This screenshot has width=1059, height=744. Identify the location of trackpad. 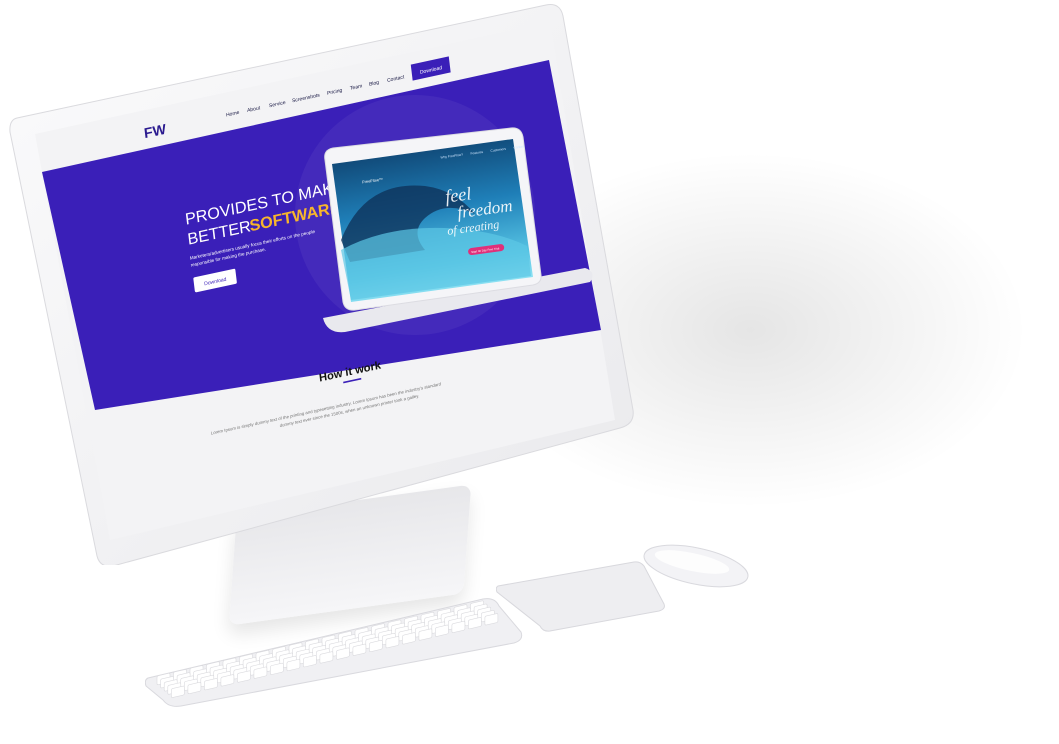
(581, 596).